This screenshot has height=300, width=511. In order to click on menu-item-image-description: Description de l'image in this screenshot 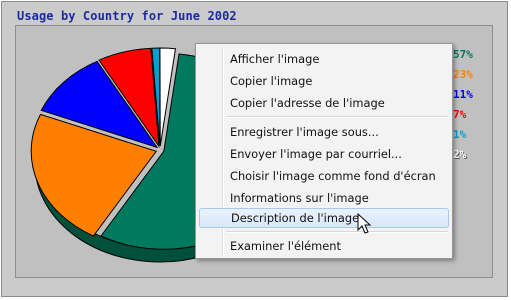, I will do `click(324, 218)`.